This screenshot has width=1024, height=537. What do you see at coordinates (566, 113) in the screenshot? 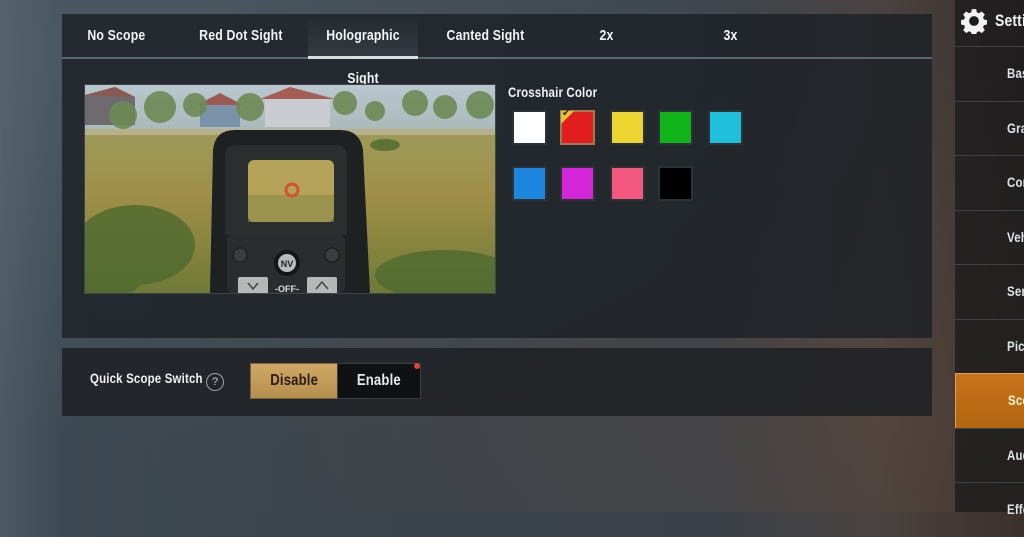
I see `checkmark-icon: ✔` at bounding box center [566, 113].